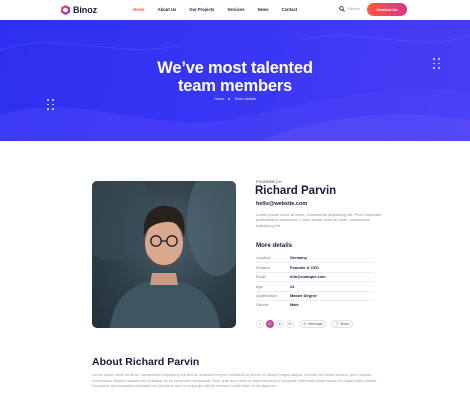  I want to click on instagram-icon: ◎, so click(270, 324).